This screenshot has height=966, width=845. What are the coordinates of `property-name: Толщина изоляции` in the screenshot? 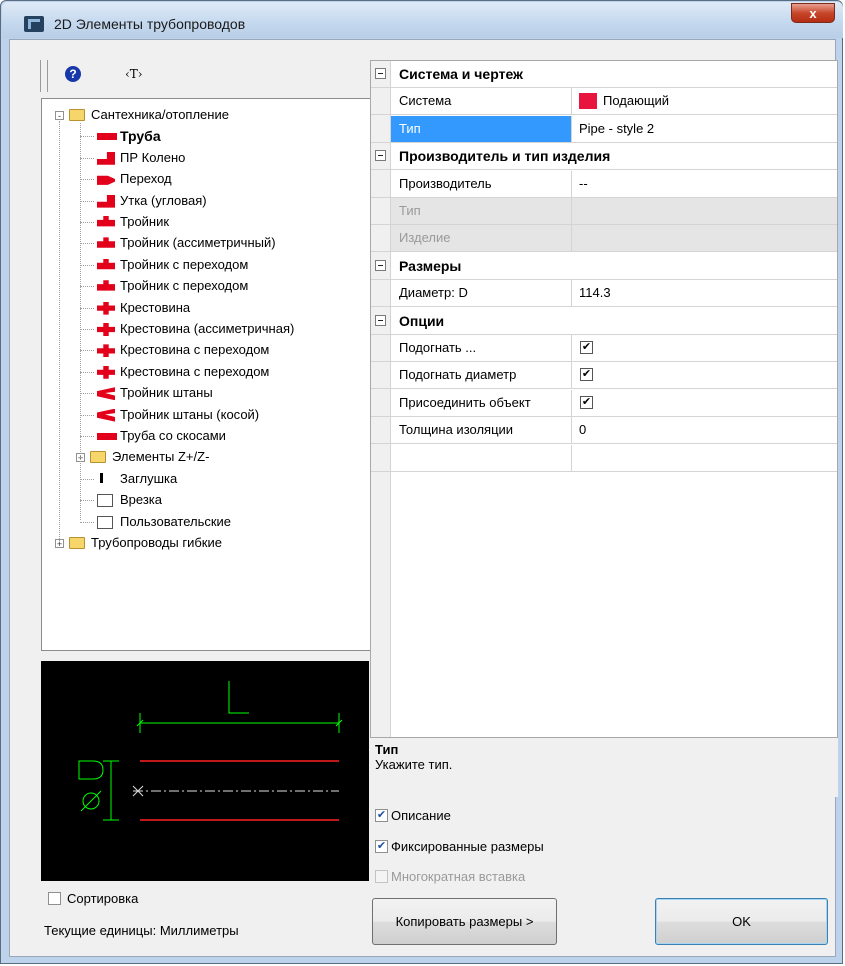 It's located at (481, 430).